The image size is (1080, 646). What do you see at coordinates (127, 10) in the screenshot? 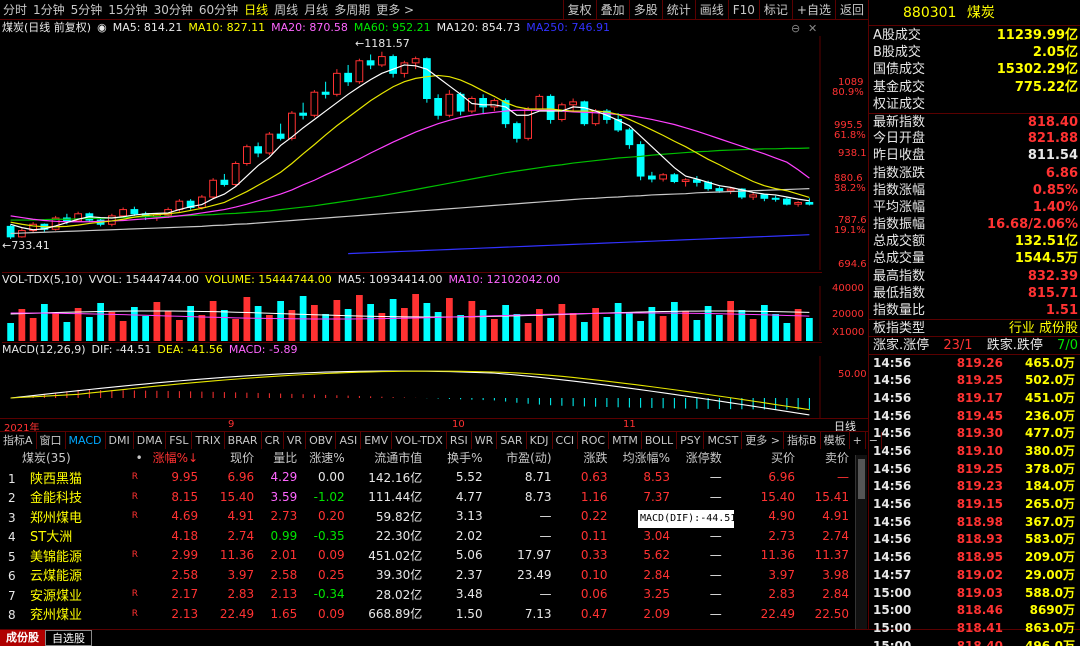
I see `period-tab-15min: 15分钟` at bounding box center [127, 10].